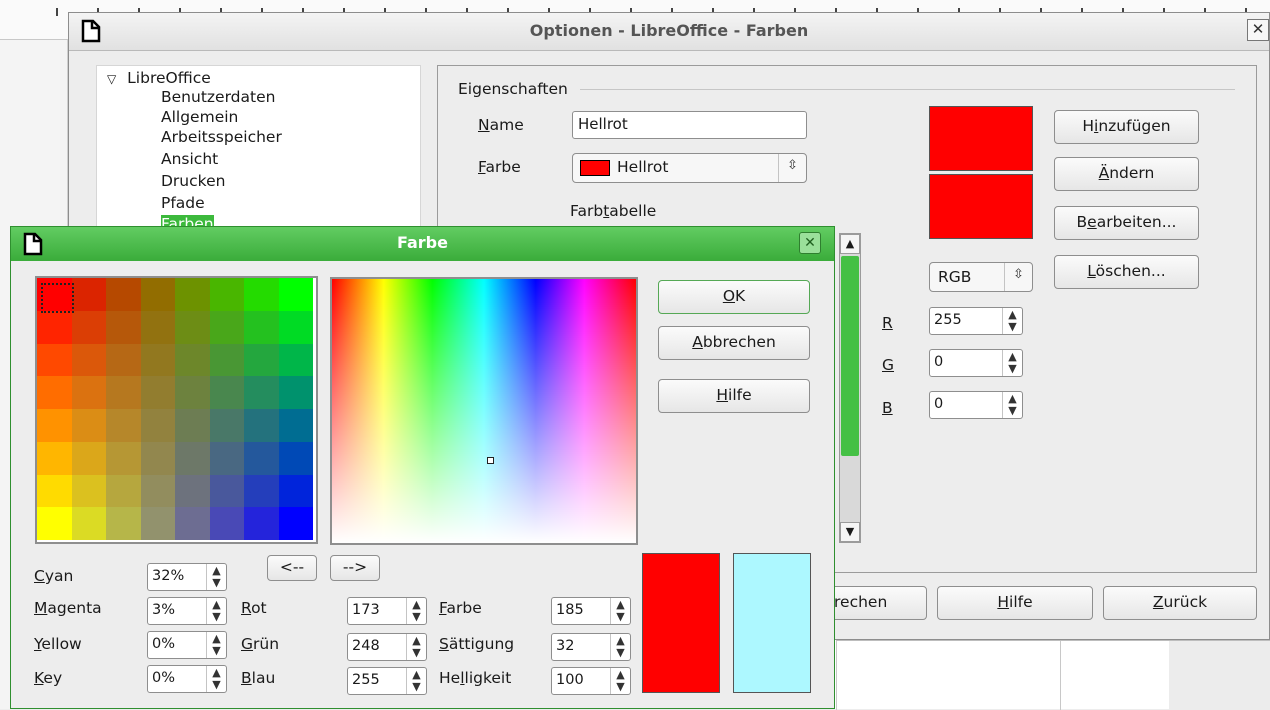 The height and width of the screenshot is (710, 1270). I want to click on tree-item-ansicht: Ansicht, so click(189, 159).